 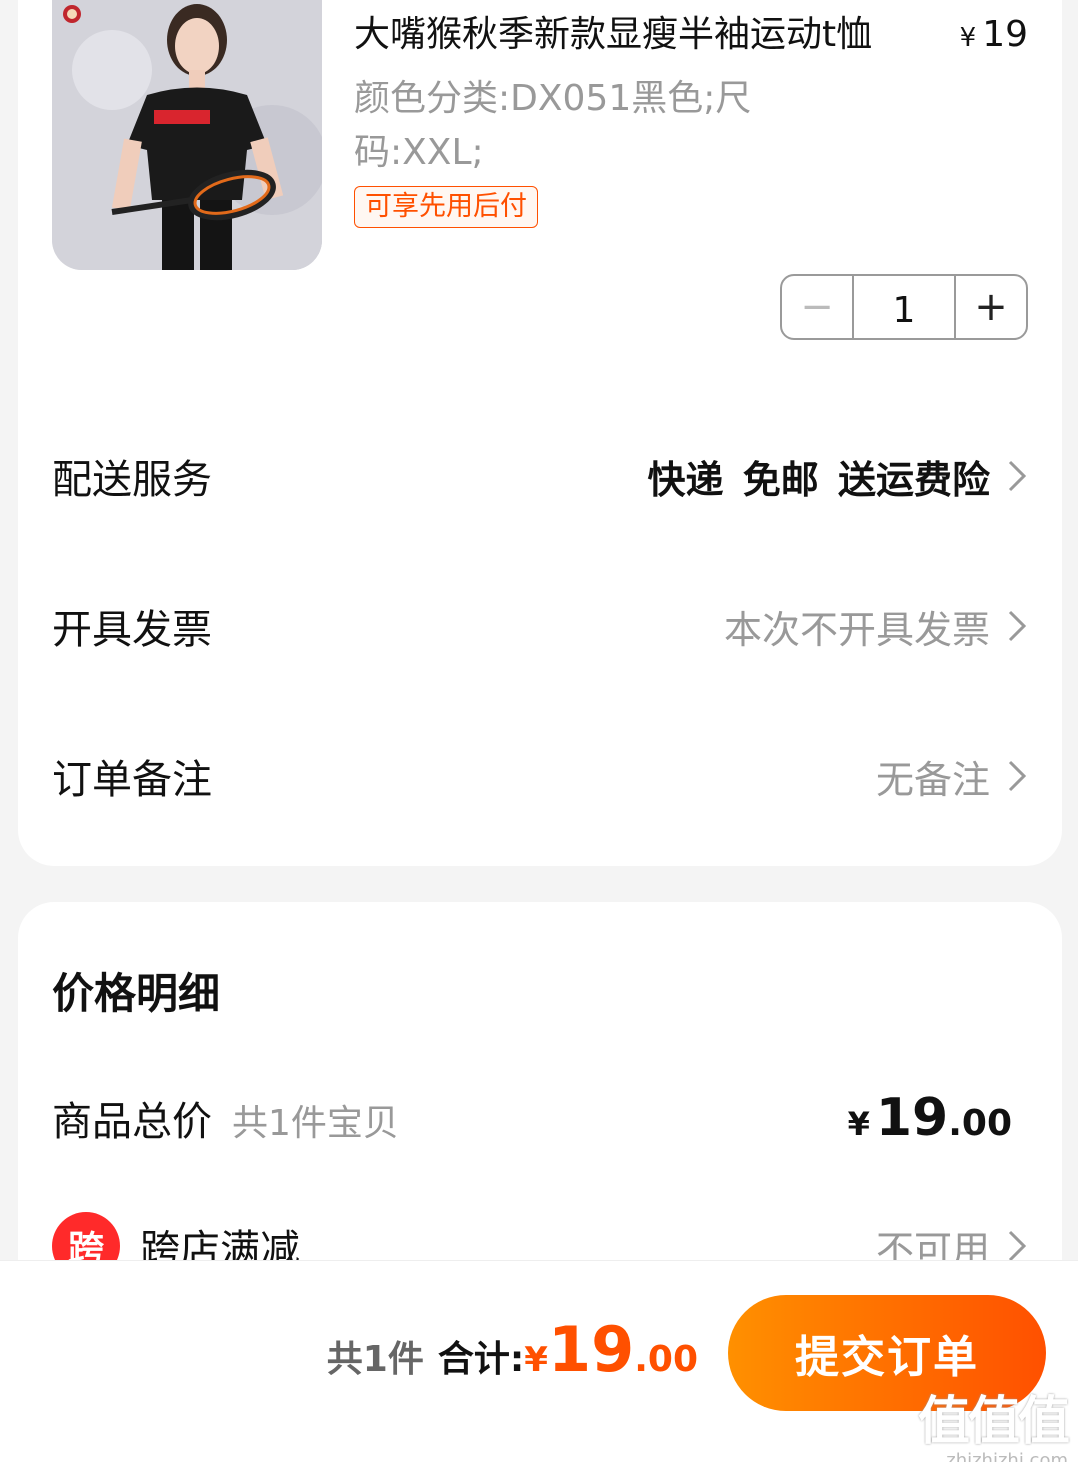 I want to click on item-count: 共1件, so click(x=375, y=1359).